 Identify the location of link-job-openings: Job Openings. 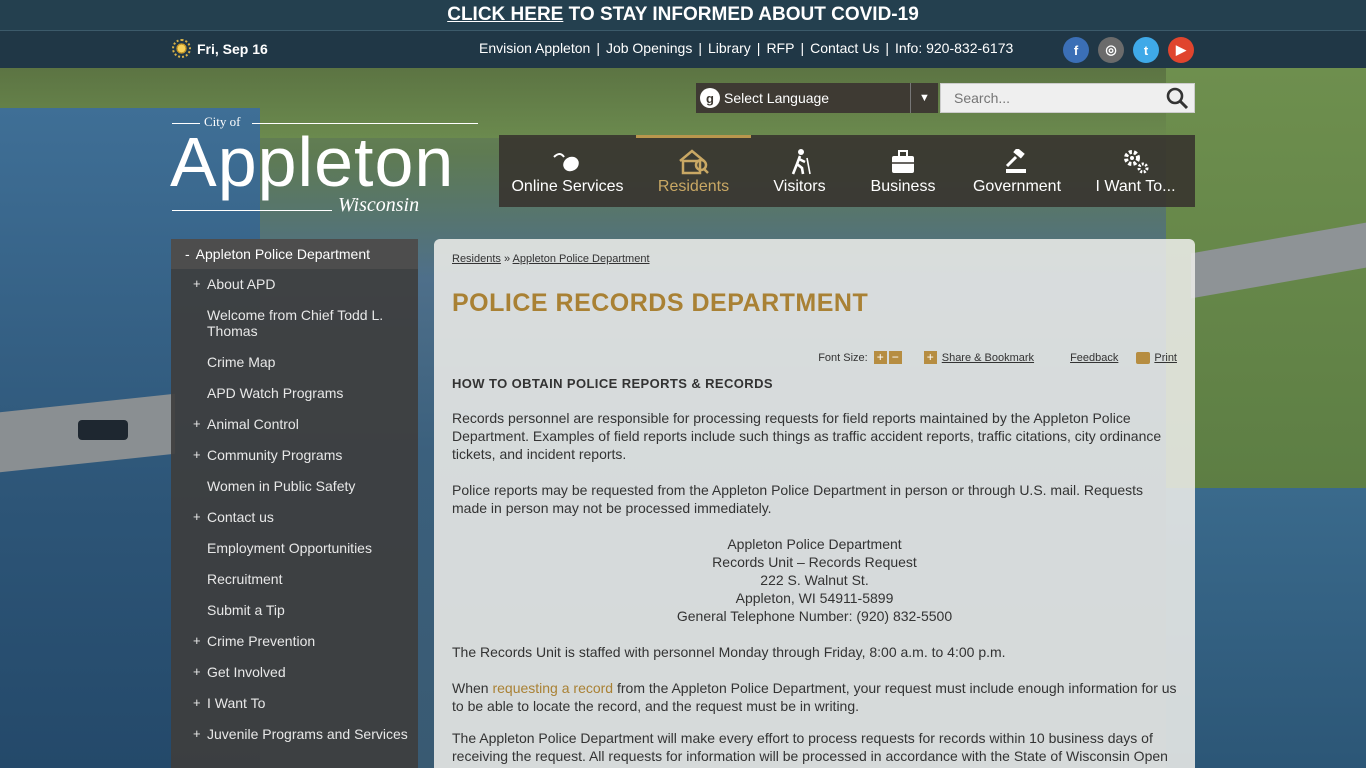
(649, 48).